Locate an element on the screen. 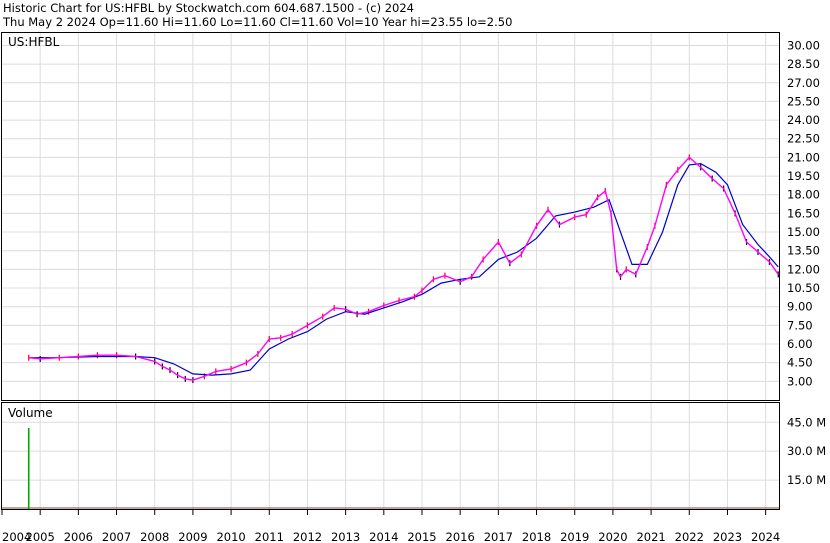 The width and height of the screenshot is (830, 543). year-tick-label: 2021 is located at coordinates (650, 536).